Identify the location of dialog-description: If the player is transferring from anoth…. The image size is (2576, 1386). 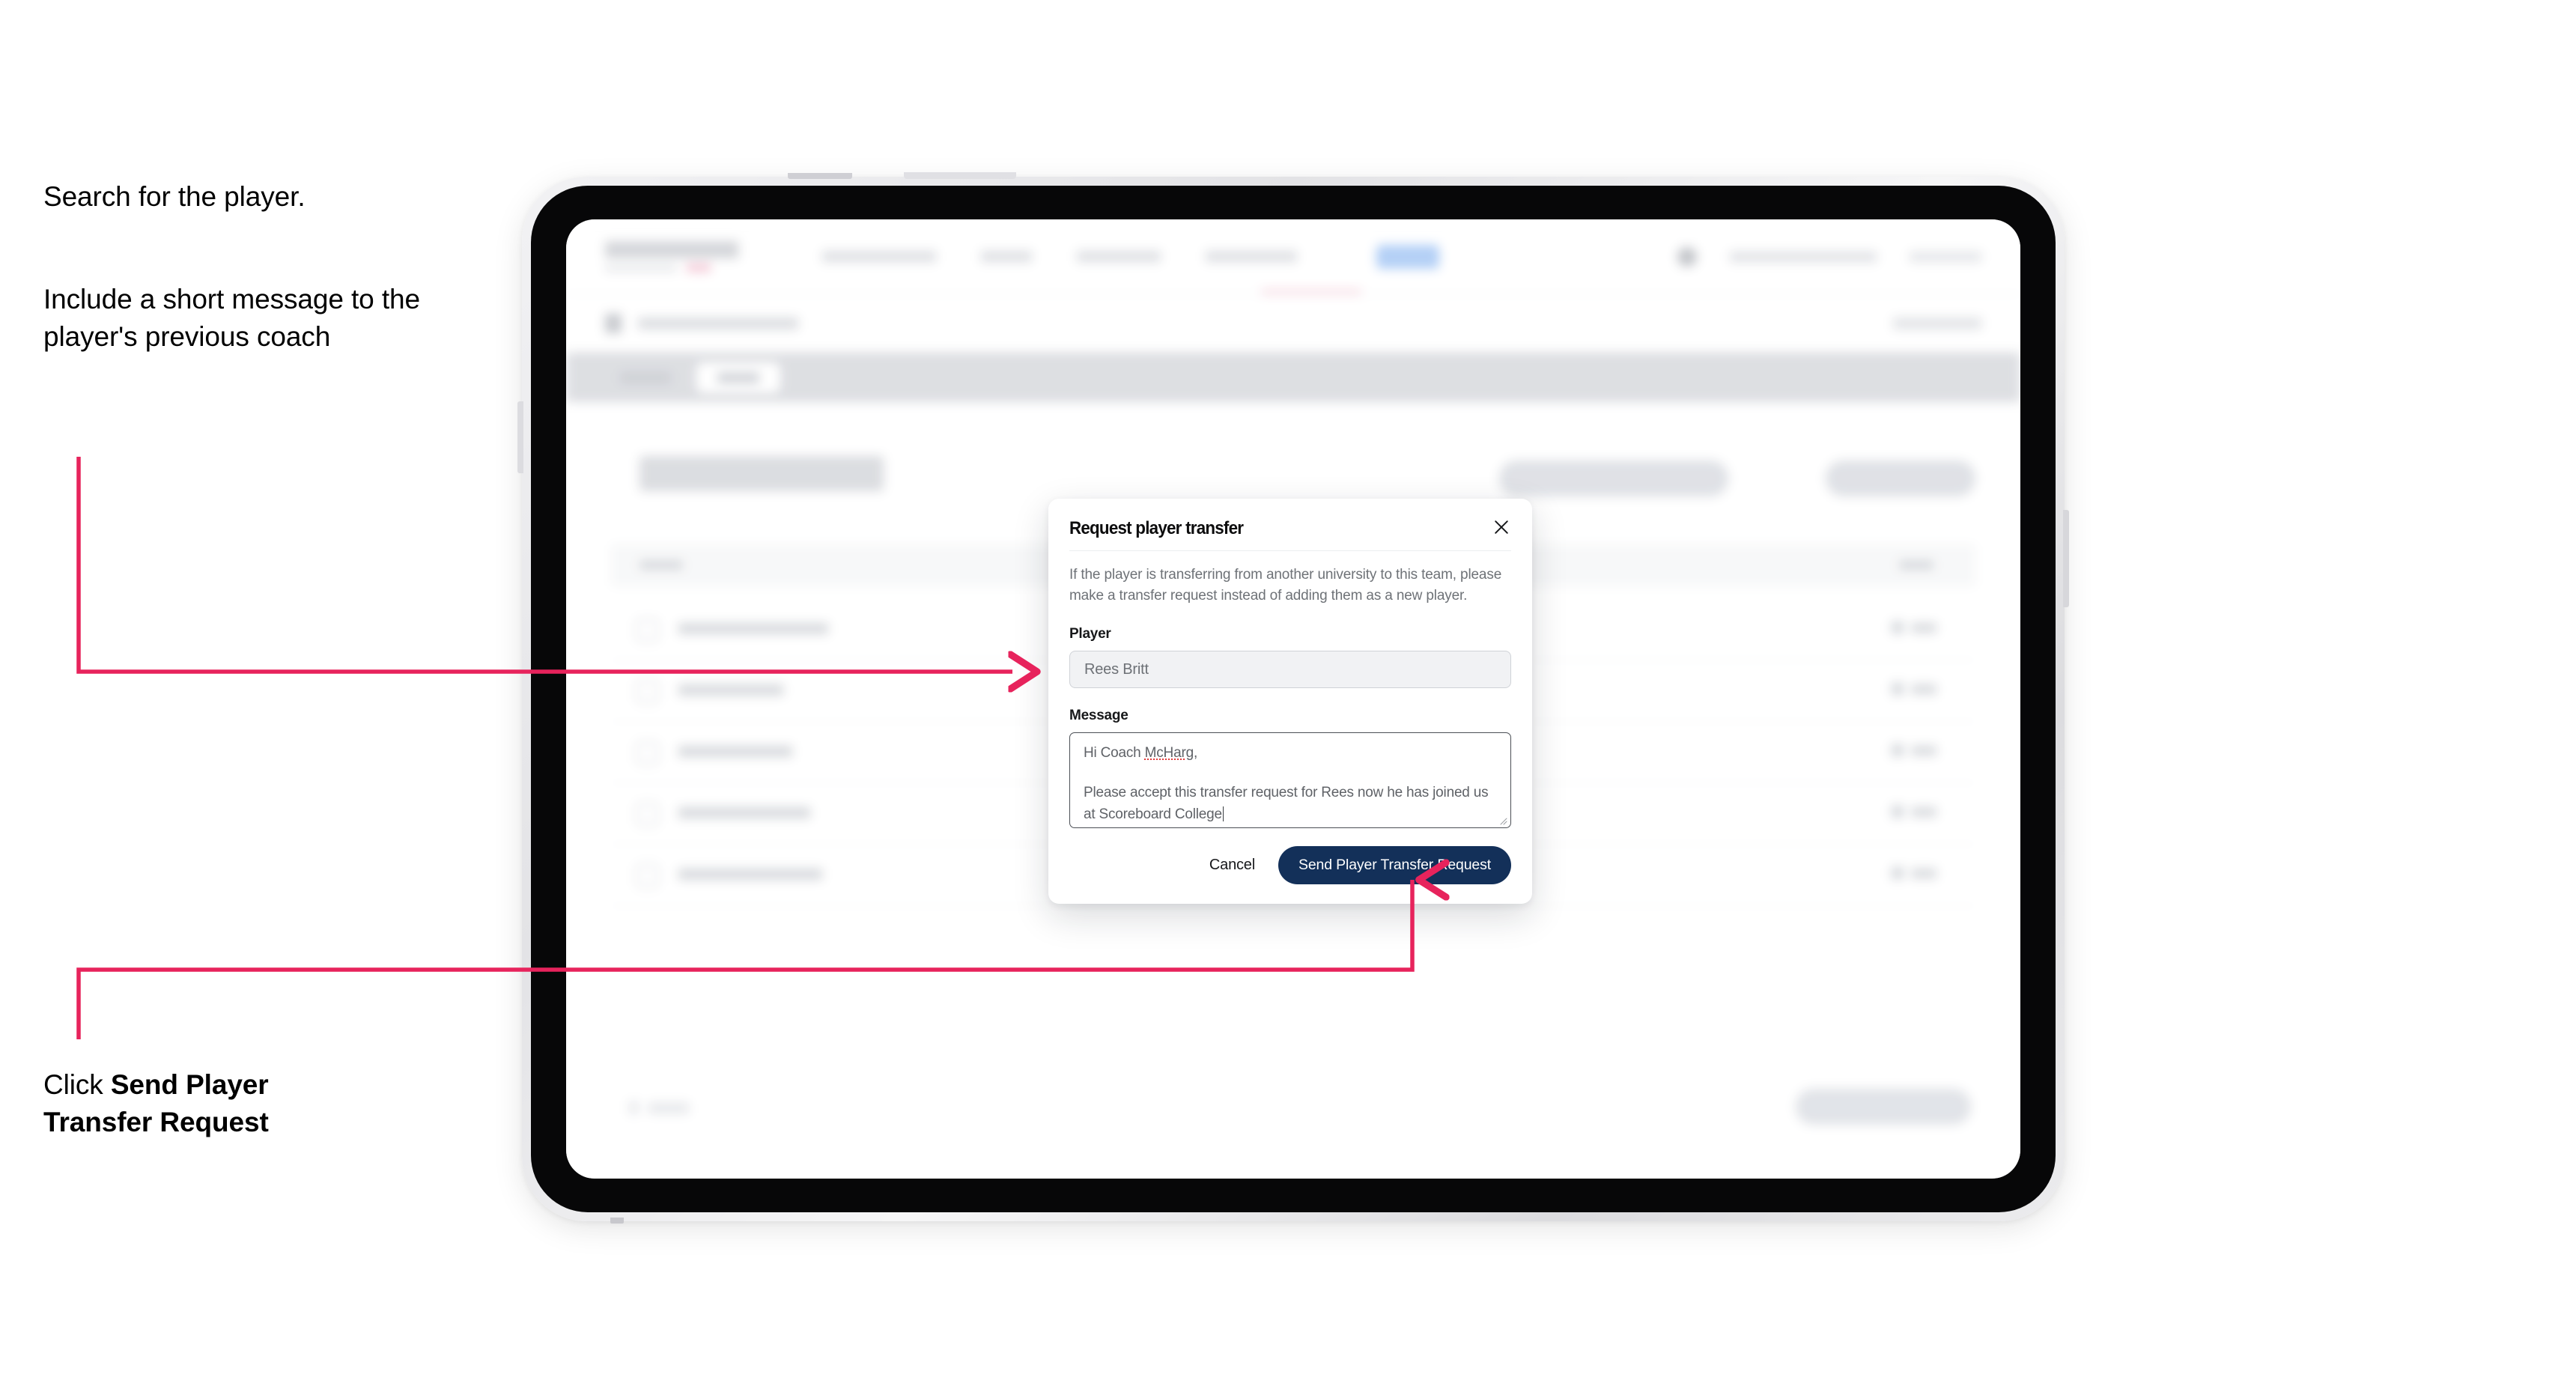
(1285, 585).